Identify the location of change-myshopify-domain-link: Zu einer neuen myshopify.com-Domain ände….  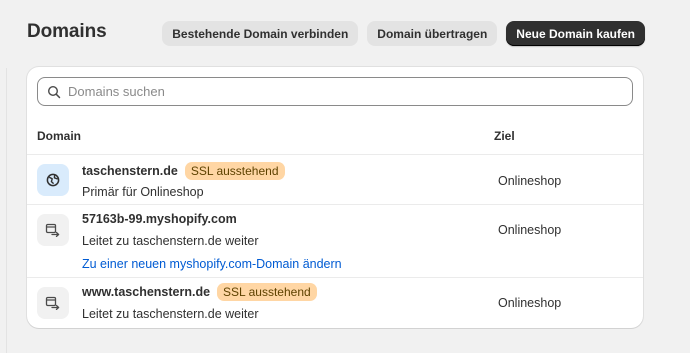
(212, 264).